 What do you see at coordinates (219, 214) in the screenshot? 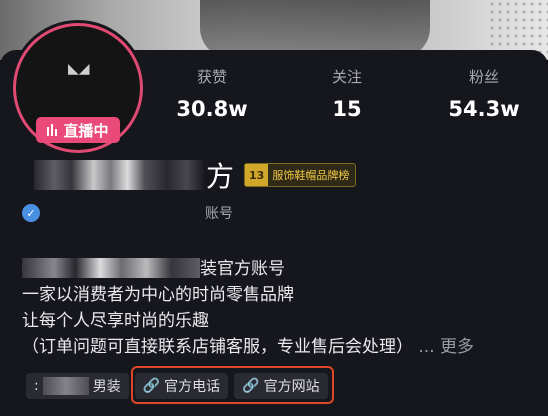
I see `verification-text-tail: 账号` at bounding box center [219, 214].